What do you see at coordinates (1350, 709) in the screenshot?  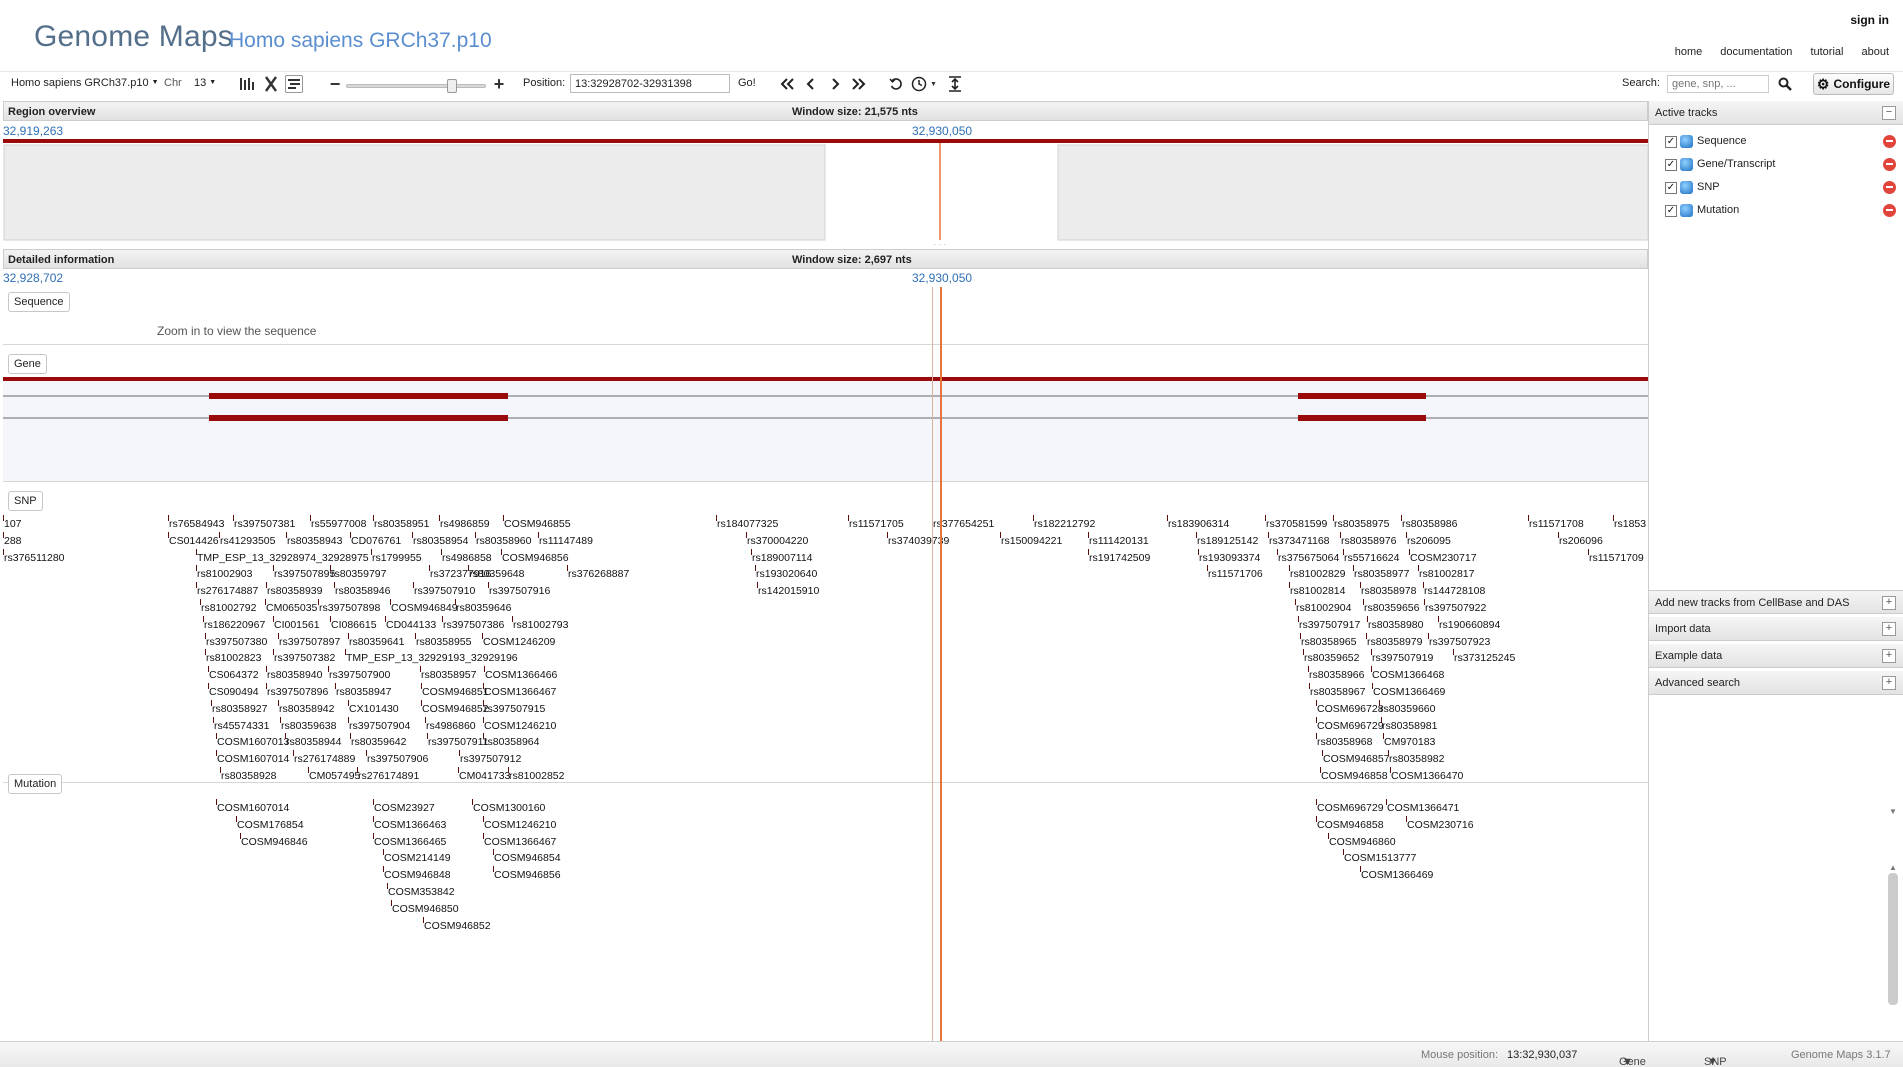 I see `feature-label: COSM696728` at bounding box center [1350, 709].